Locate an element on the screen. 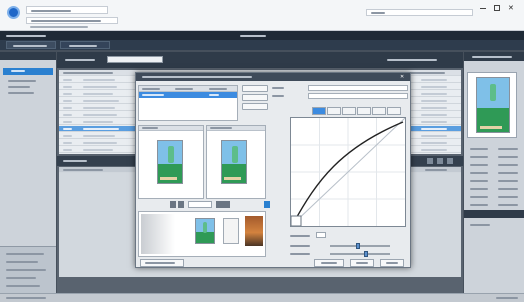 This screenshot has width=524, height=302. list-search-input is located at coordinates (135, 59).